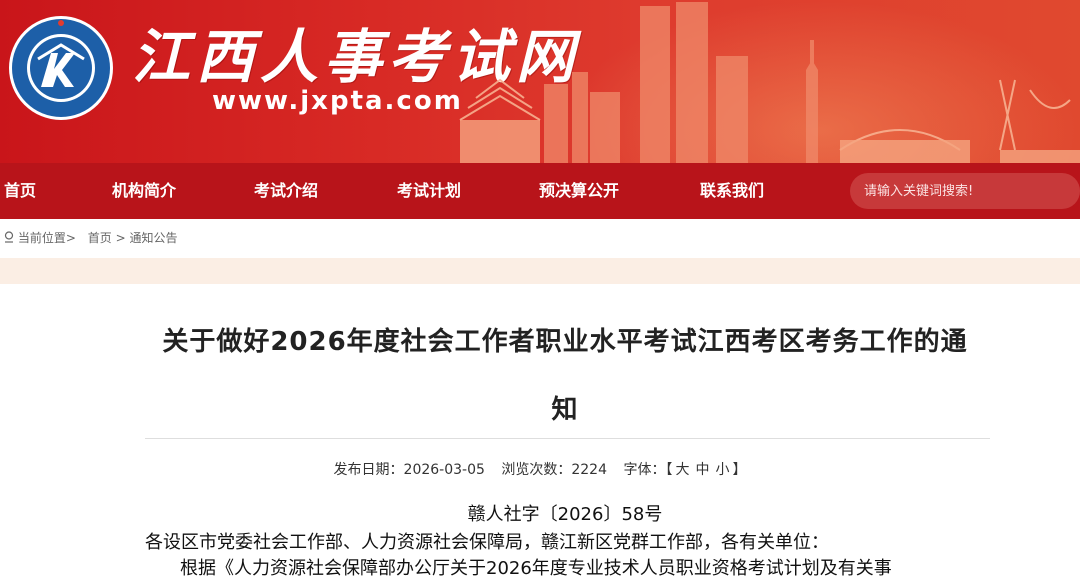 Image resolution: width=1080 pixels, height=580 pixels. I want to click on view-count-label: 浏览次数：, so click(536, 470).